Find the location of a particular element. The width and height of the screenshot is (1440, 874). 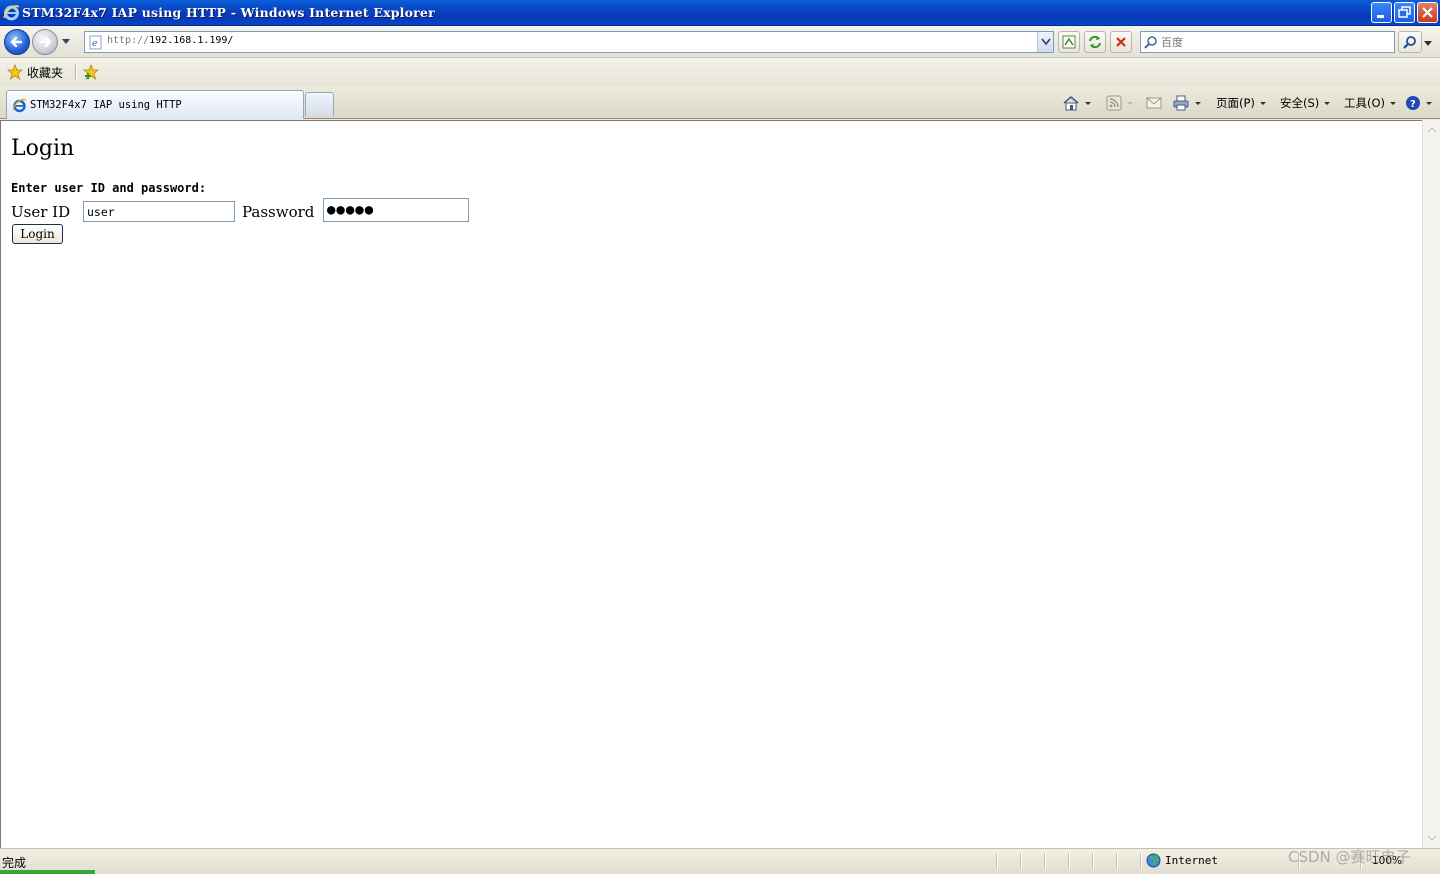

back-arrow-icon is located at coordinates (16, 42).